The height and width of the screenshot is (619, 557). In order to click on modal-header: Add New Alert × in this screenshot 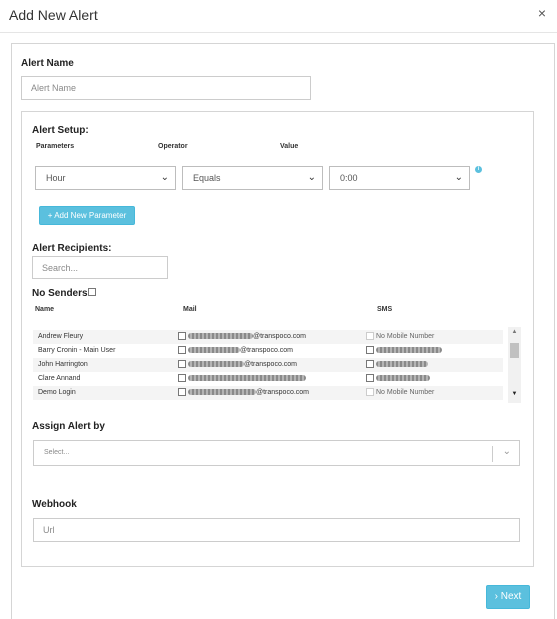, I will do `click(278, 16)`.